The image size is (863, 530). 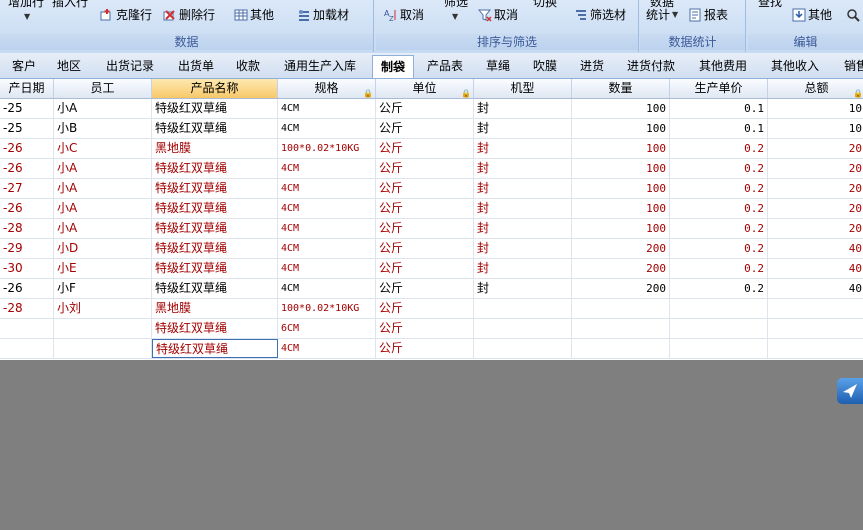 What do you see at coordinates (215, 148) in the screenshot?
I see `cell-product-name: 黑地膜` at bounding box center [215, 148].